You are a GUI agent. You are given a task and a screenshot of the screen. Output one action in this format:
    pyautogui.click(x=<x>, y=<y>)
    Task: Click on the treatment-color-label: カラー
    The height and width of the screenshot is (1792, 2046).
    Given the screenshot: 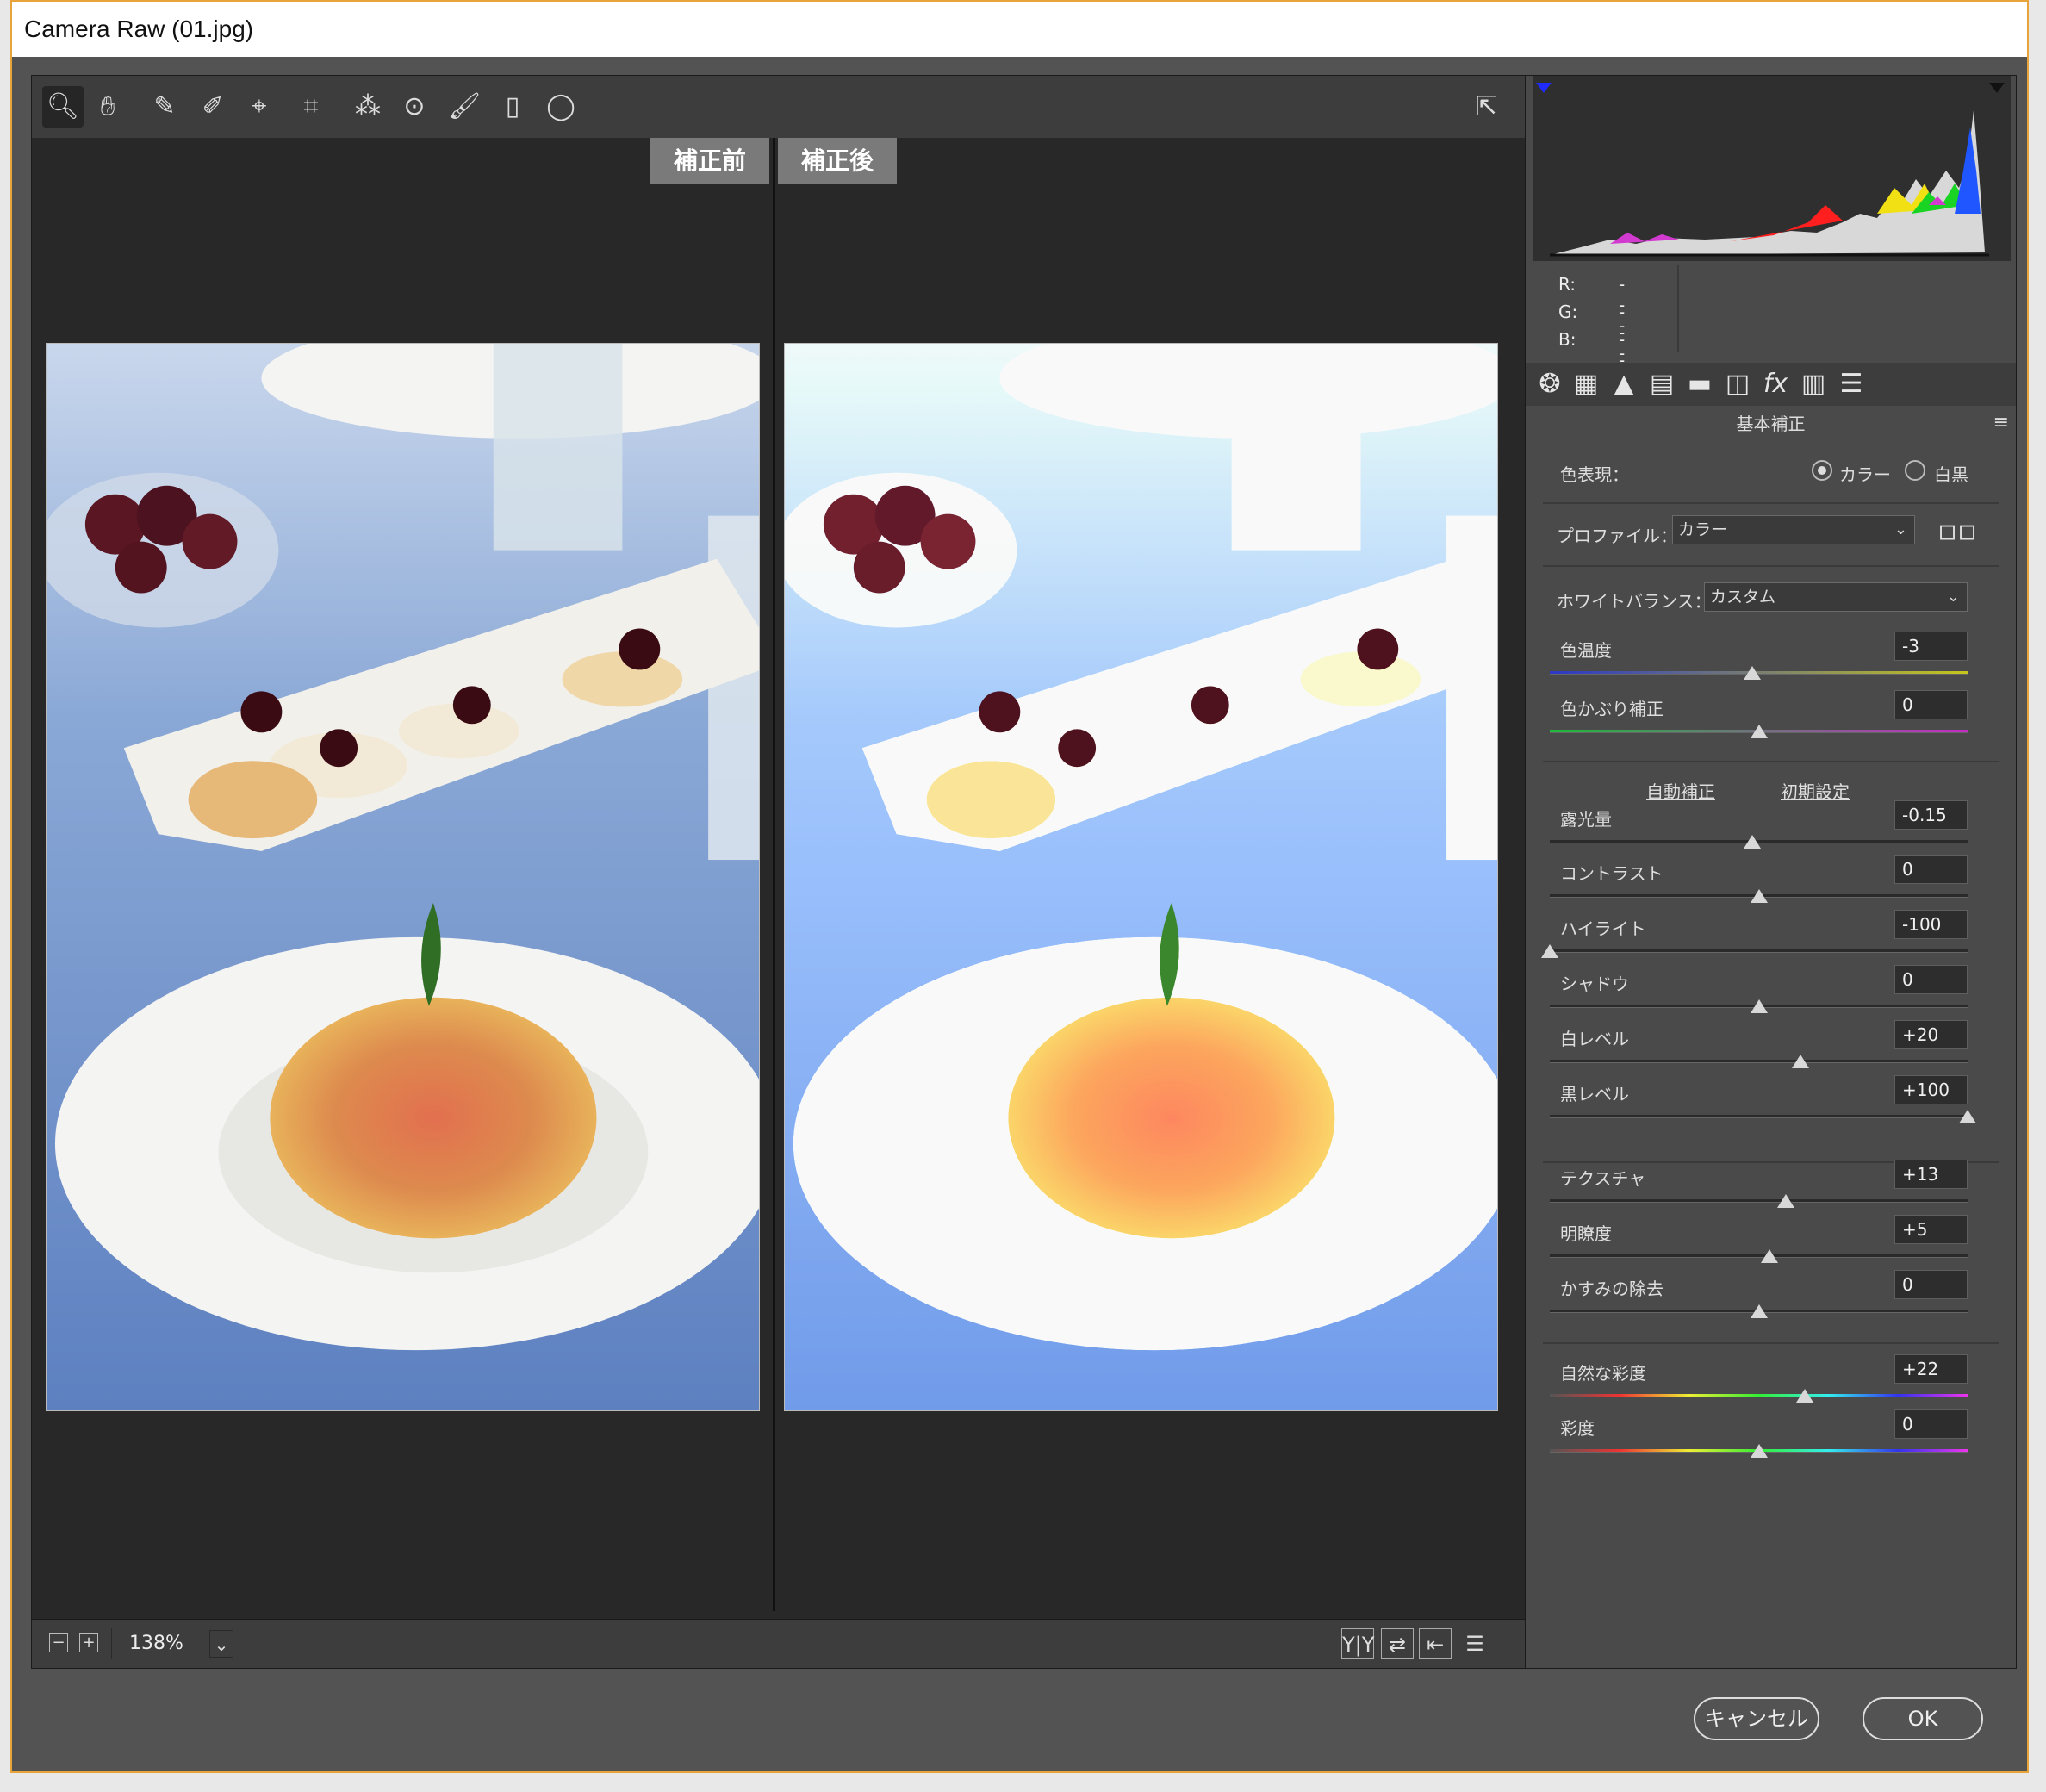 What is the action you would take?
    pyautogui.click(x=1865, y=475)
    